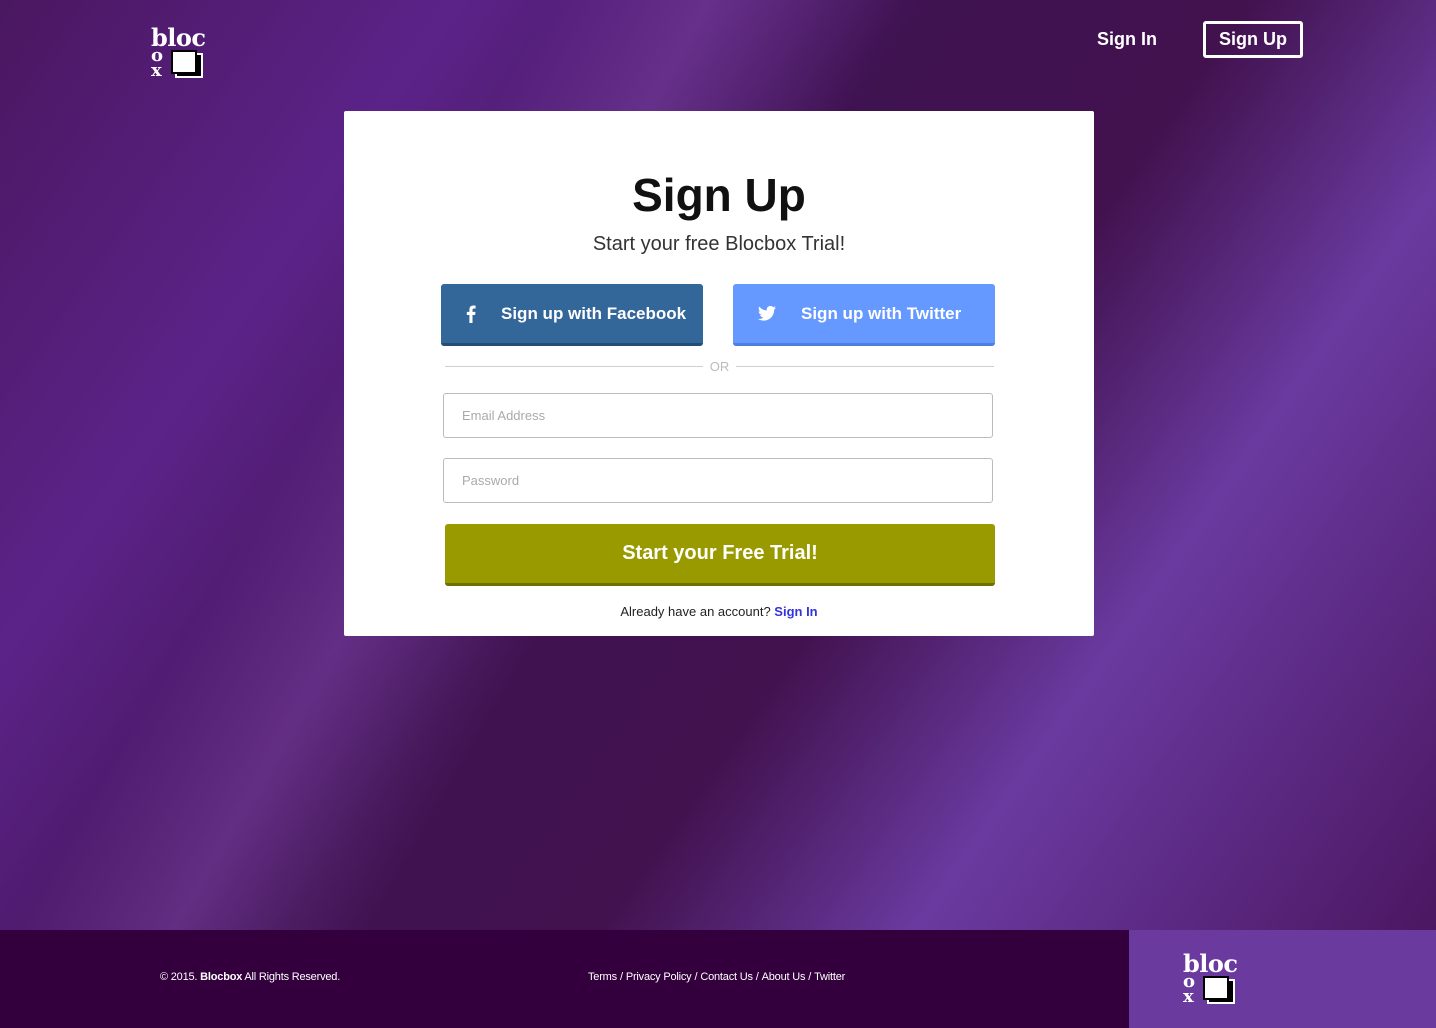 The image size is (1436, 1028). I want to click on copyright-brand: Blocbox, so click(221, 977).